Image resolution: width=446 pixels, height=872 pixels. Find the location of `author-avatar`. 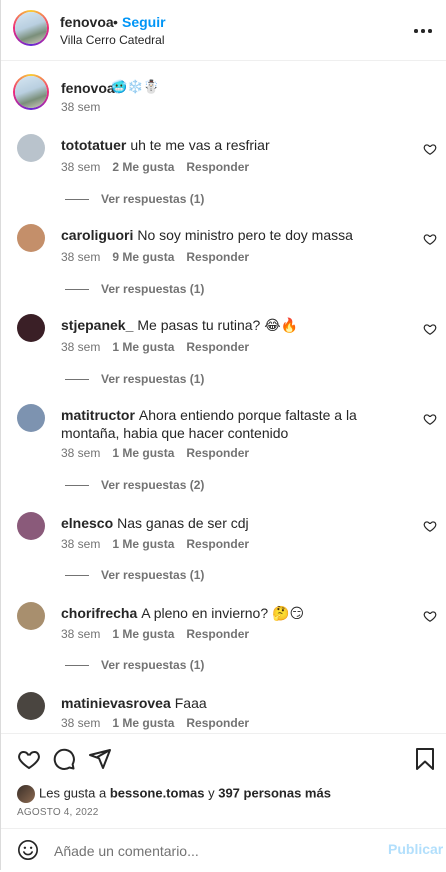

author-avatar is located at coordinates (31, 28).